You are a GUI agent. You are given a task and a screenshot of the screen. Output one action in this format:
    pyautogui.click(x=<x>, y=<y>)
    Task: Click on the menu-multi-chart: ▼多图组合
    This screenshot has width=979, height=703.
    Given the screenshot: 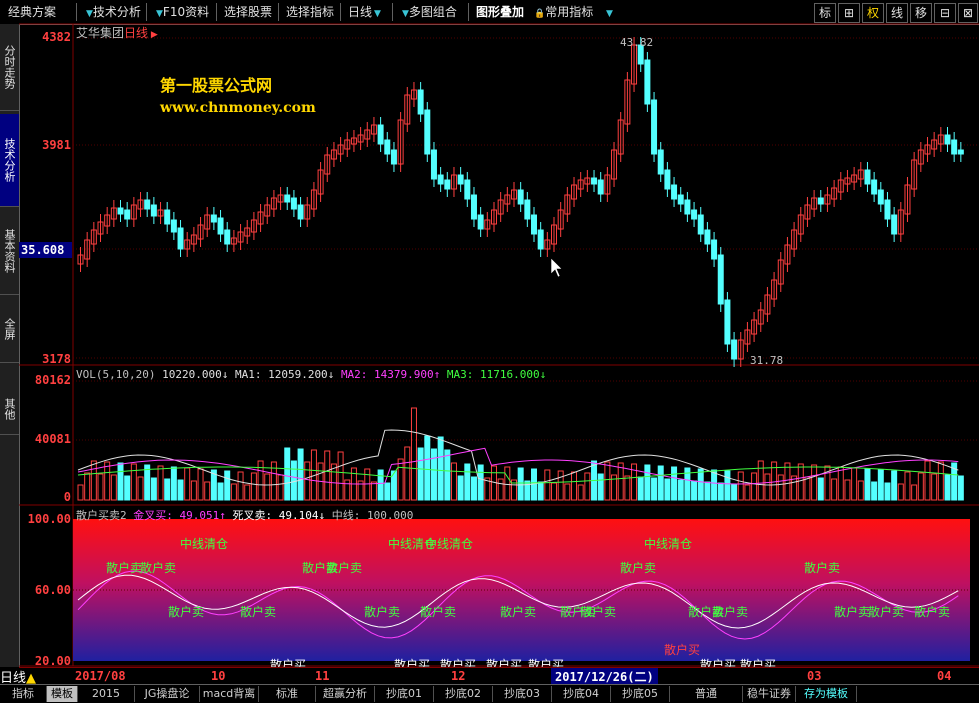 What is the action you would take?
    pyautogui.click(x=428, y=12)
    